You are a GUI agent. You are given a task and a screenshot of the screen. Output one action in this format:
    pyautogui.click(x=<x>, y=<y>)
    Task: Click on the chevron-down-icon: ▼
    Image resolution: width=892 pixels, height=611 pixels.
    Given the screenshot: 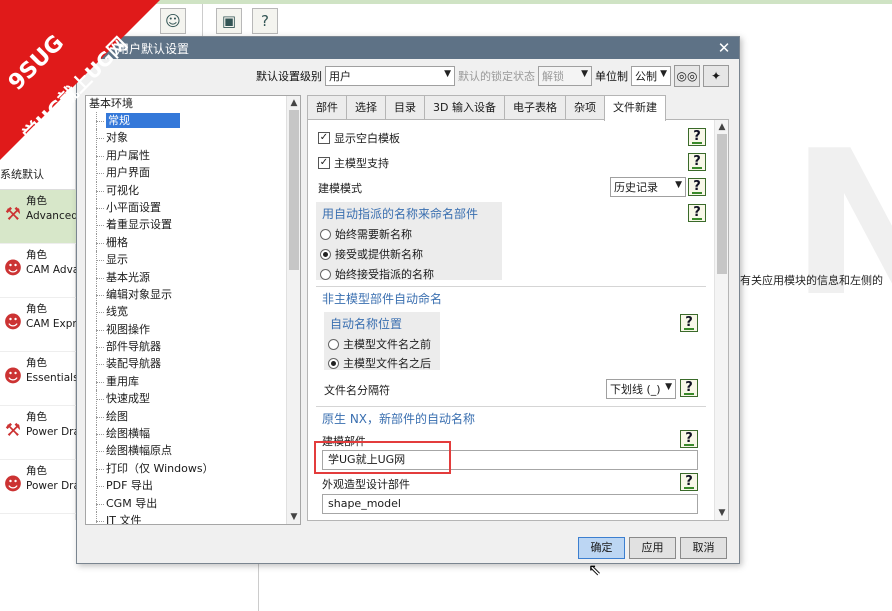 What is the action you would take?
    pyautogui.click(x=668, y=387)
    